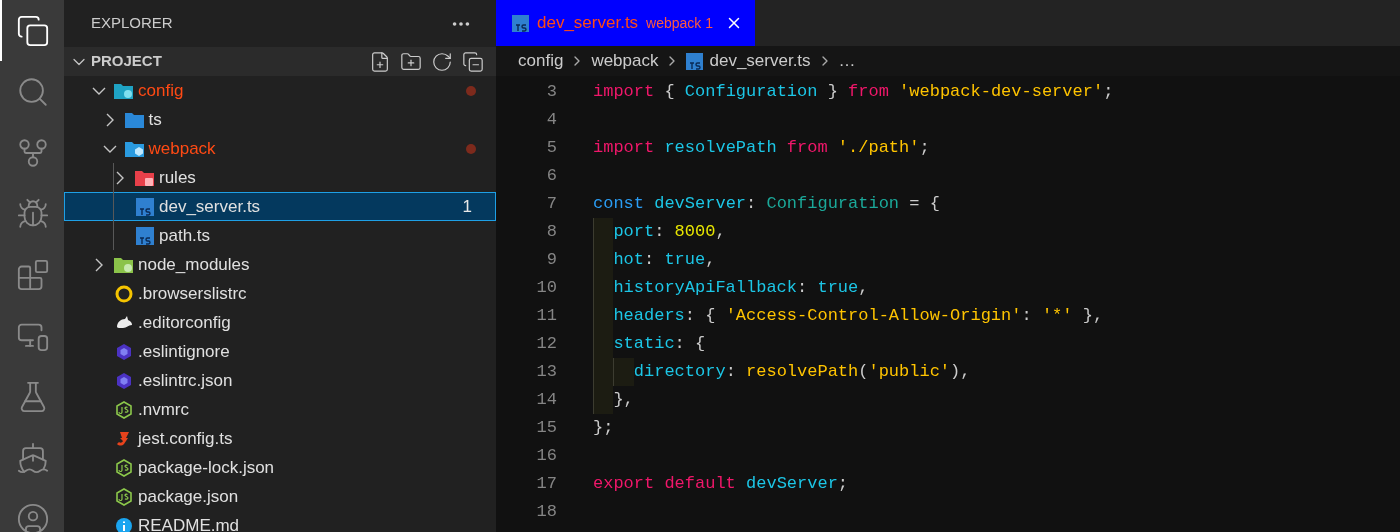  What do you see at coordinates (280, 148) in the screenshot?
I see `tree-item: webpack` at bounding box center [280, 148].